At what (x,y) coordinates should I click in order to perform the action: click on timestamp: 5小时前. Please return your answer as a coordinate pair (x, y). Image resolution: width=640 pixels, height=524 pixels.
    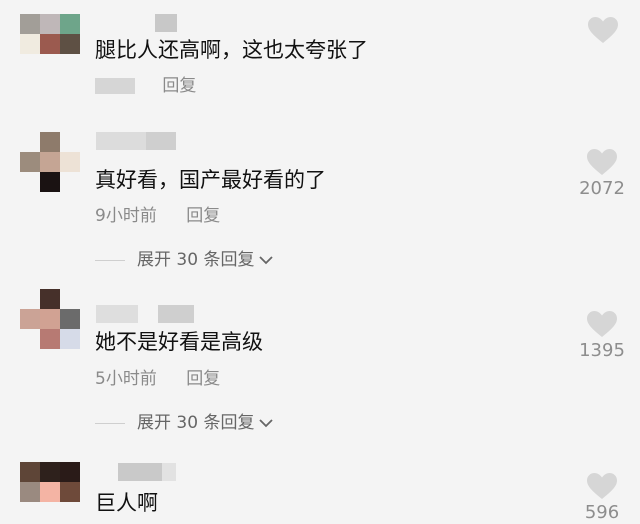
    Looking at the image, I should click on (126, 379).